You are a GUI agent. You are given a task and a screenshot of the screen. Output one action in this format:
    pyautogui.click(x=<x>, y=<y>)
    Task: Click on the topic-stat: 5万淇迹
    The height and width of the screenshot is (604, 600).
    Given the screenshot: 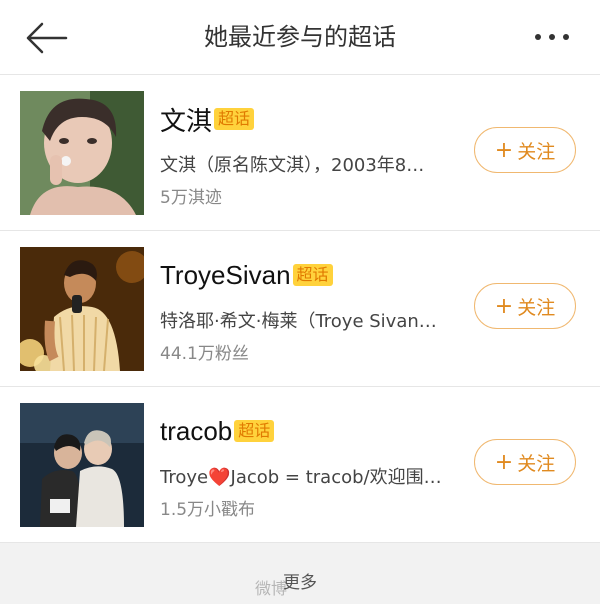 What is the action you would take?
    pyautogui.click(x=191, y=198)
    